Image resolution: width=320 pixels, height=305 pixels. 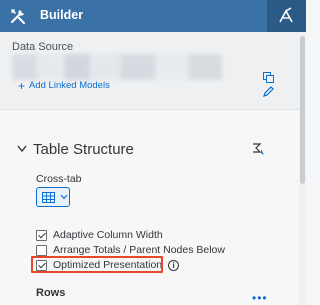 I want to click on panel-scrollbar, so click(x=302, y=168).